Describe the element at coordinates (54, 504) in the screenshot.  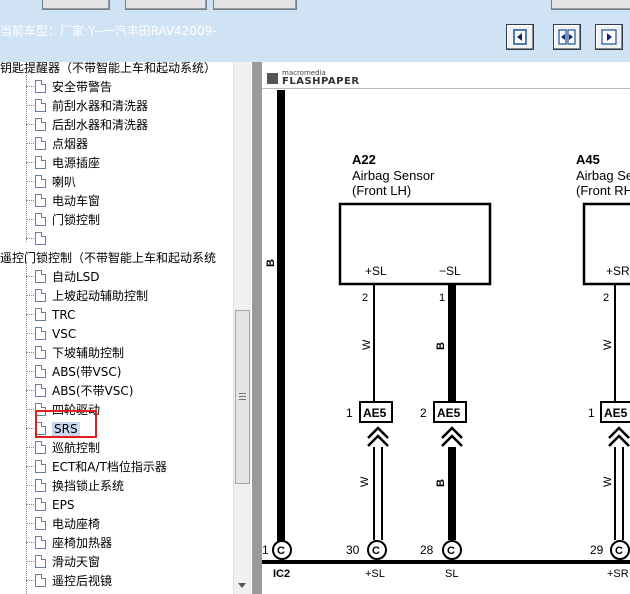
I see `tree-item: EPS` at that location.